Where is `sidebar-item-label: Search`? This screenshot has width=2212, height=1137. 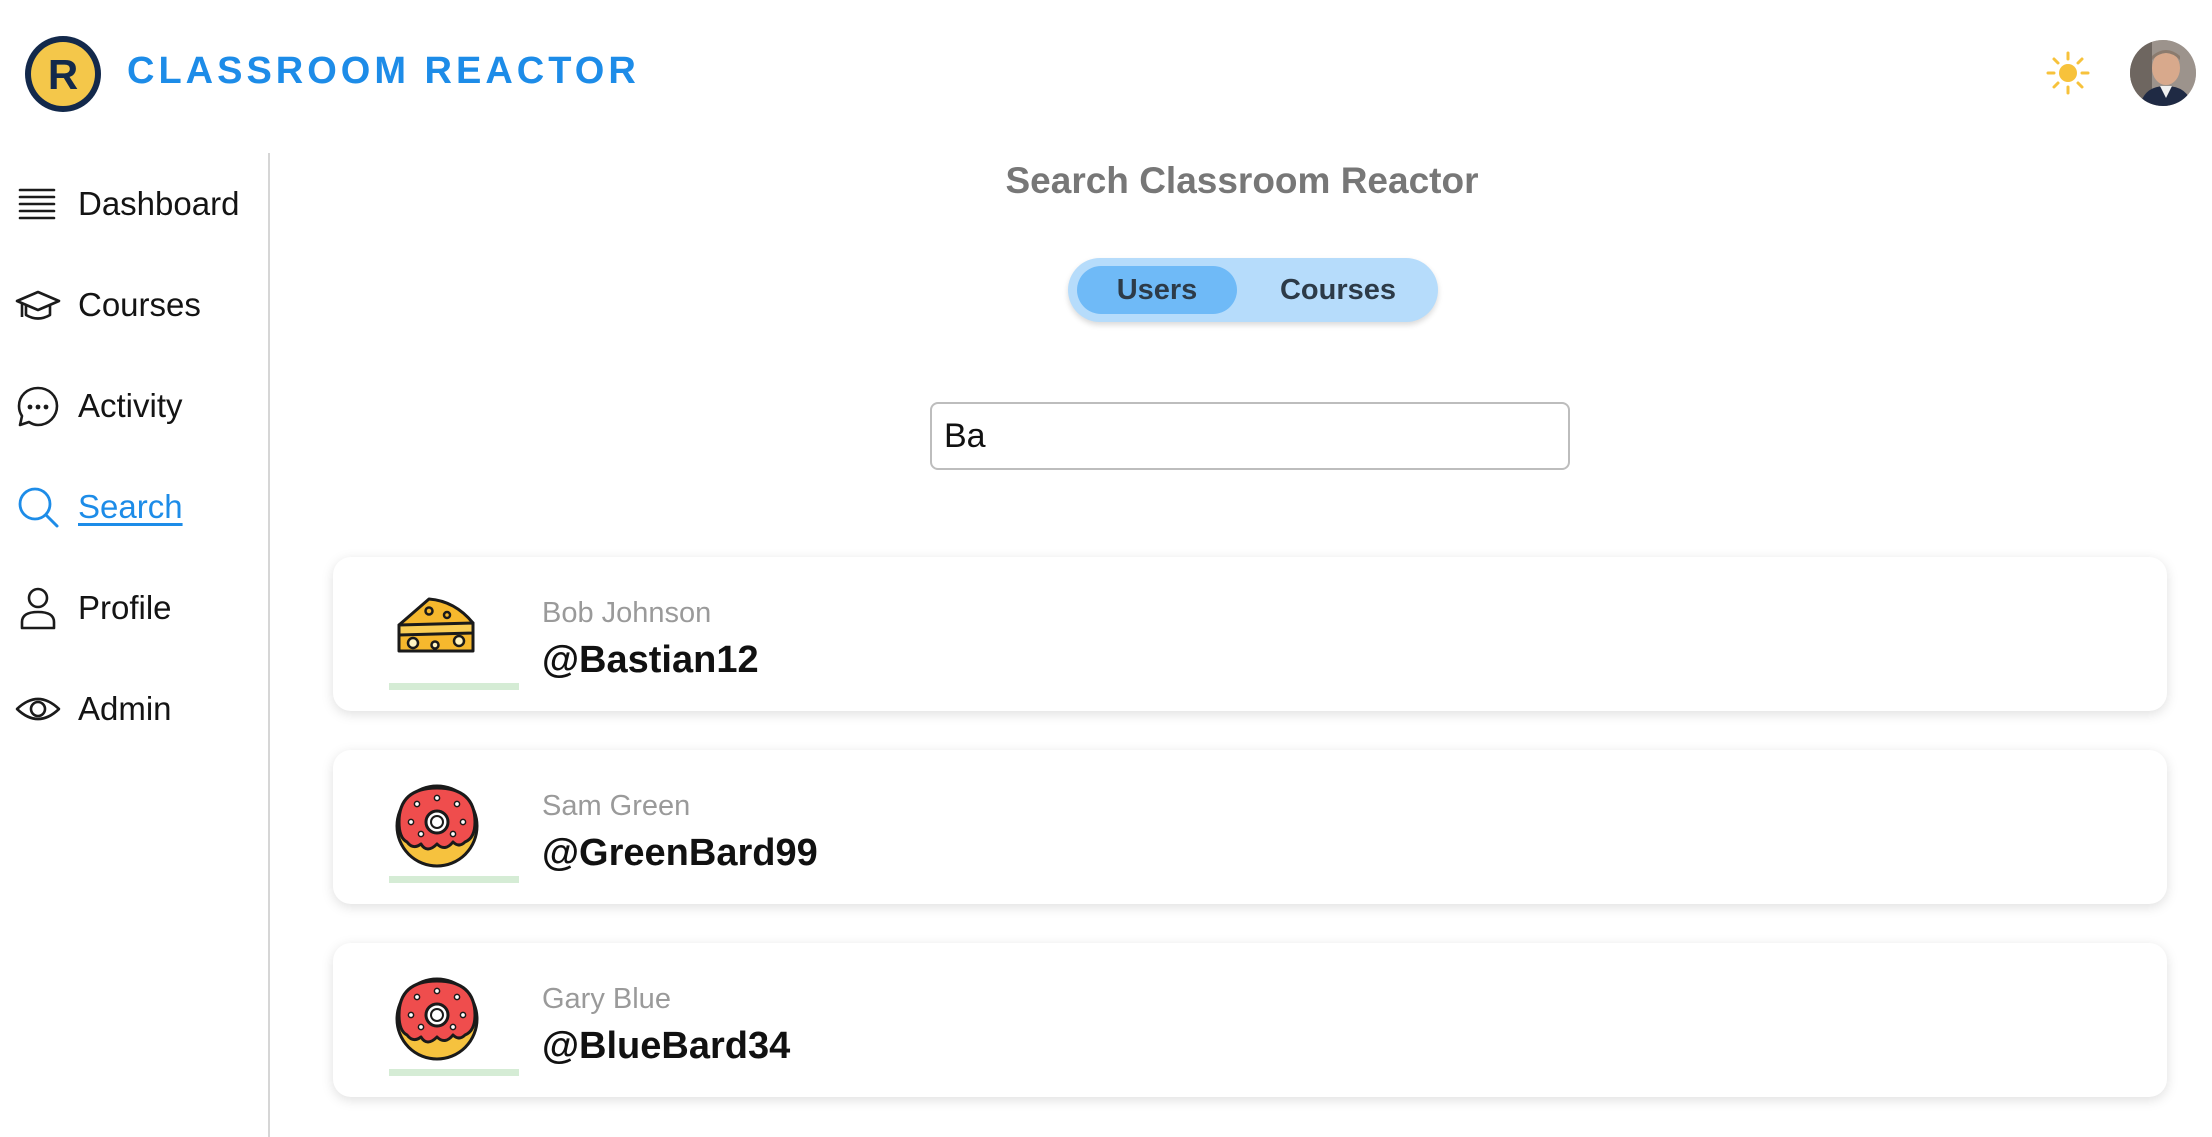 sidebar-item-label: Search is located at coordinates (130, 506).